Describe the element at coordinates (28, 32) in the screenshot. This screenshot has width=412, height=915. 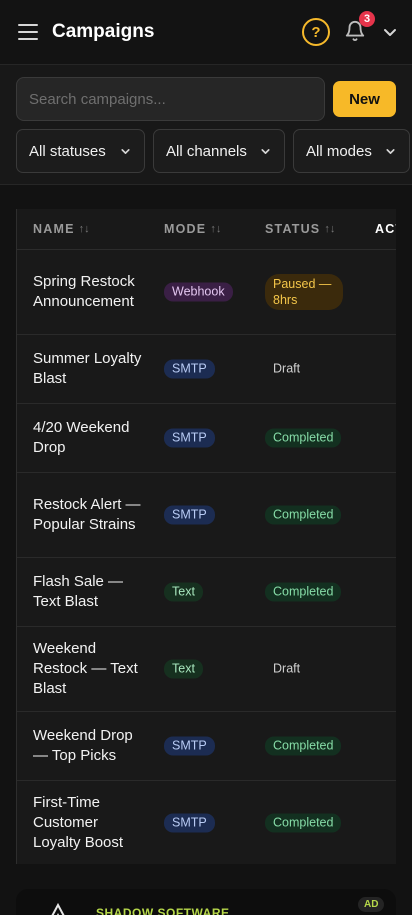
I see `hamburger-icon` at that location.